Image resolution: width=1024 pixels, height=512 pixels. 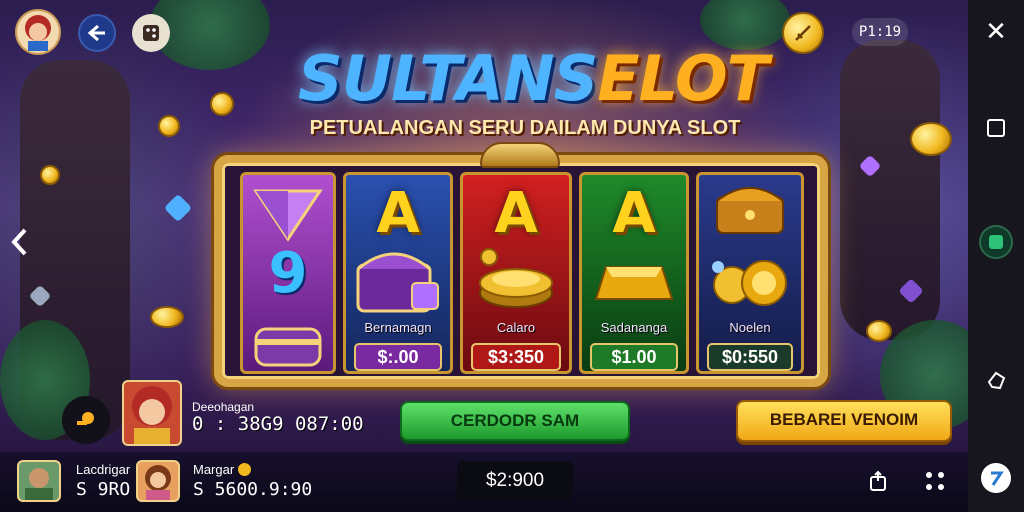 I want to click on user-1-value: S 9RO, so click(x=103, y=489).